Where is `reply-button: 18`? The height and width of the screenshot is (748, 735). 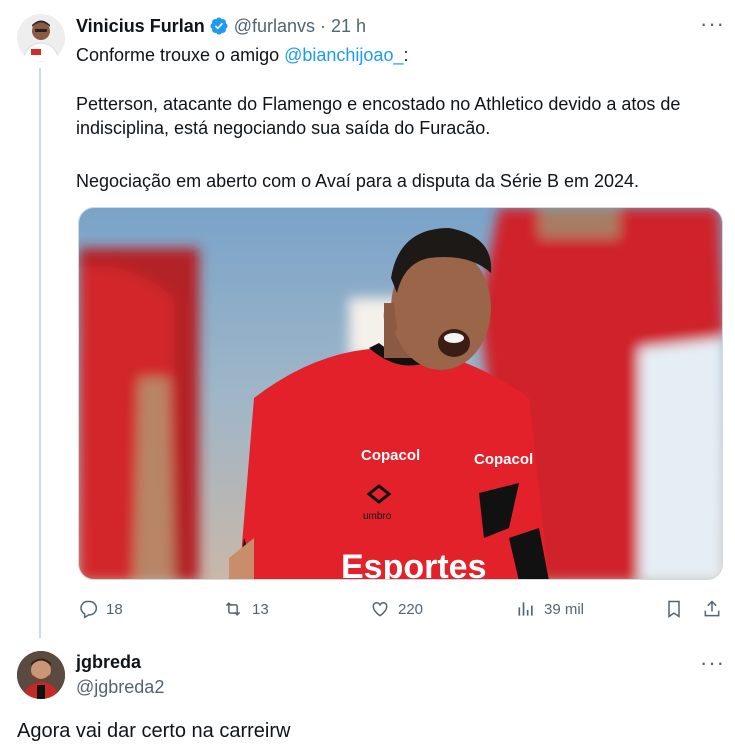 reply-button: 18 is located at coordinates (100, 609).